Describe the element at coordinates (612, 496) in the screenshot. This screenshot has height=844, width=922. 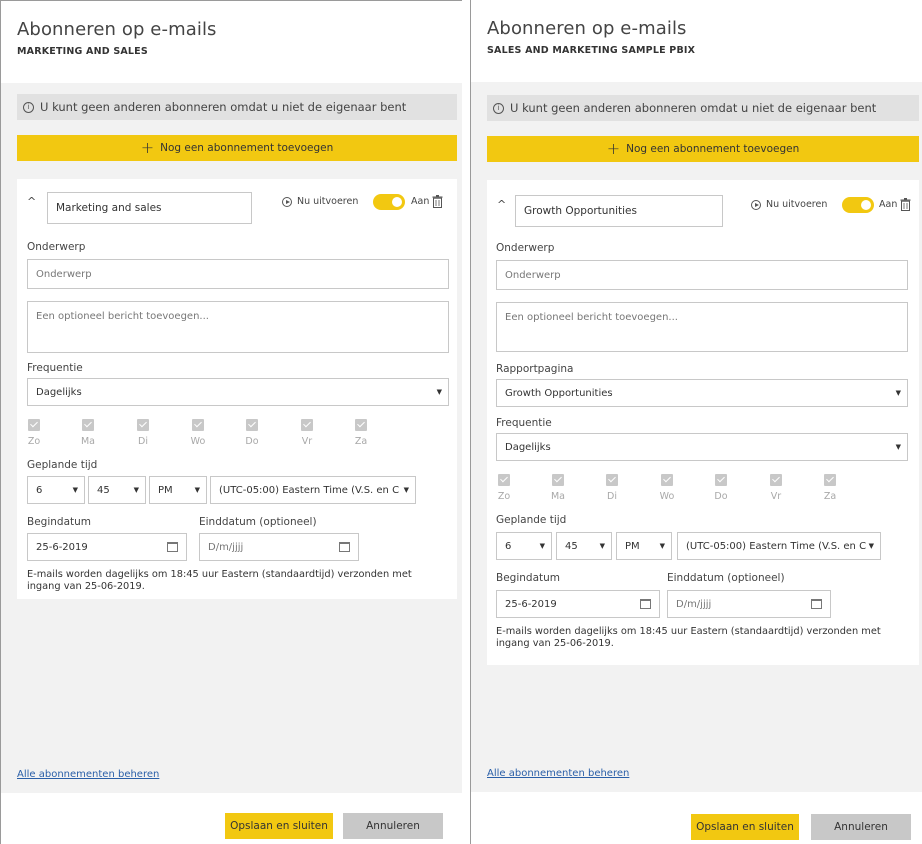
I see `day-label: Di` at that location.